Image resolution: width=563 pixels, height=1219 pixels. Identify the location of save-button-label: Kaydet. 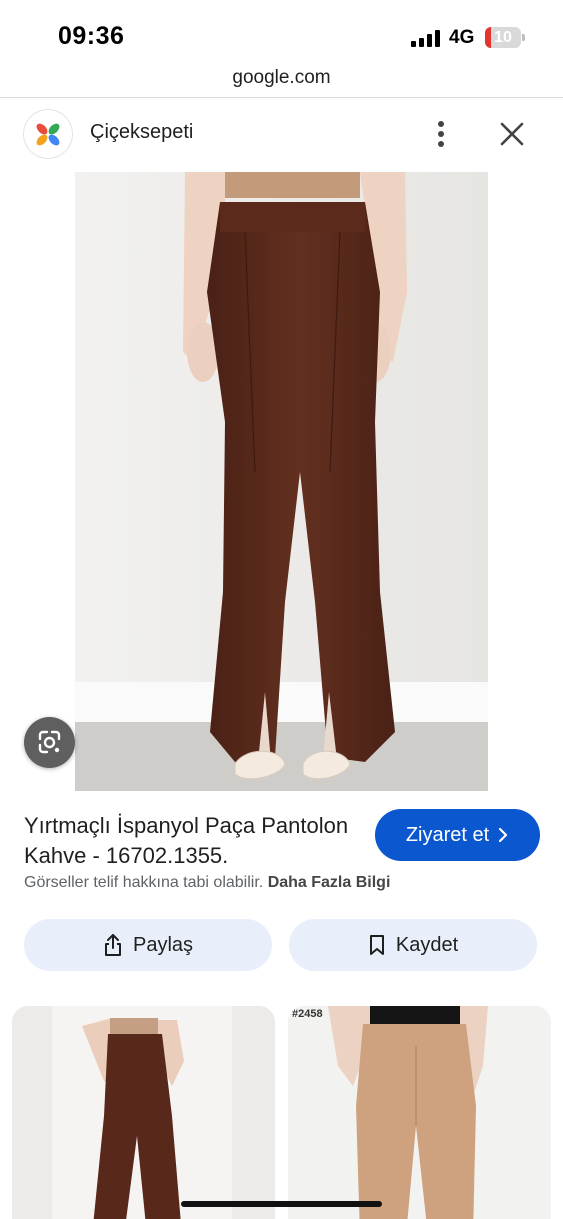
(427, 944).